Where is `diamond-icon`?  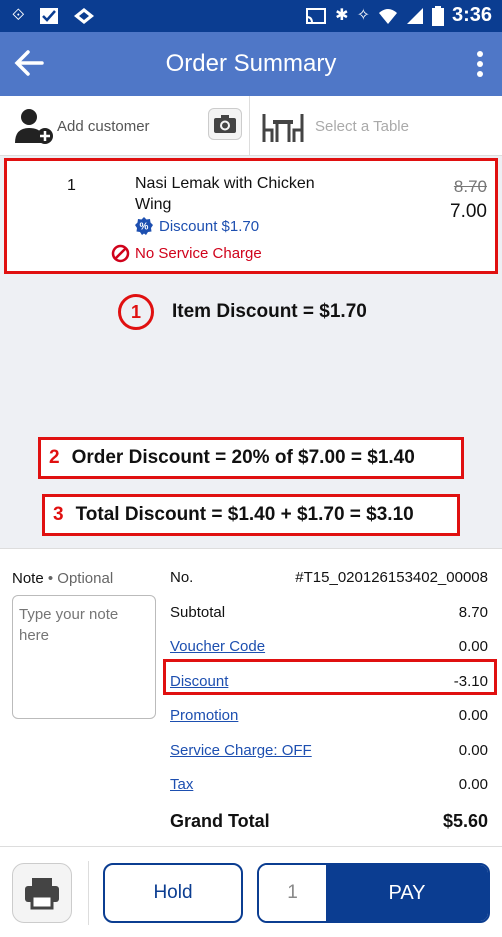 diamond-icon is located at coordinates (83, 16).